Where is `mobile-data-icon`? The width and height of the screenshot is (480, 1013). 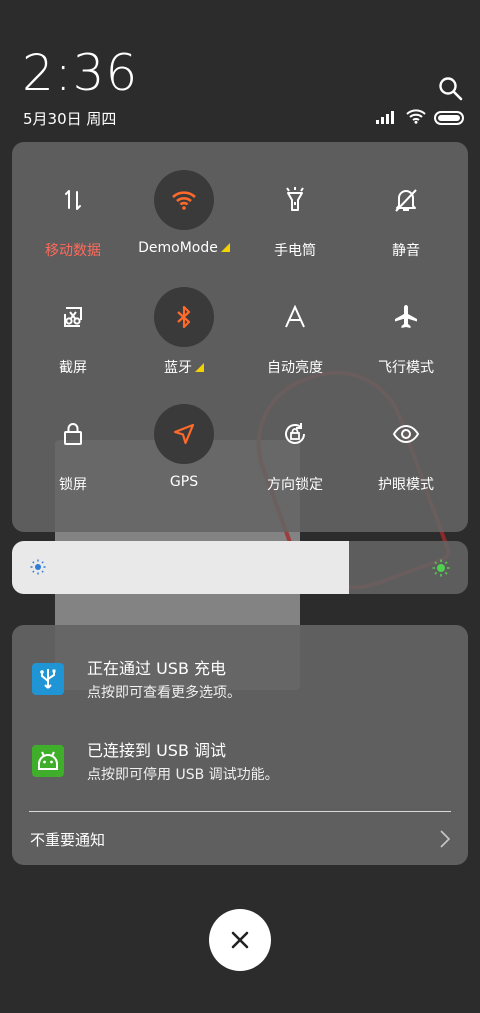
mobile-data-icon is located at coordinates (73, 200).